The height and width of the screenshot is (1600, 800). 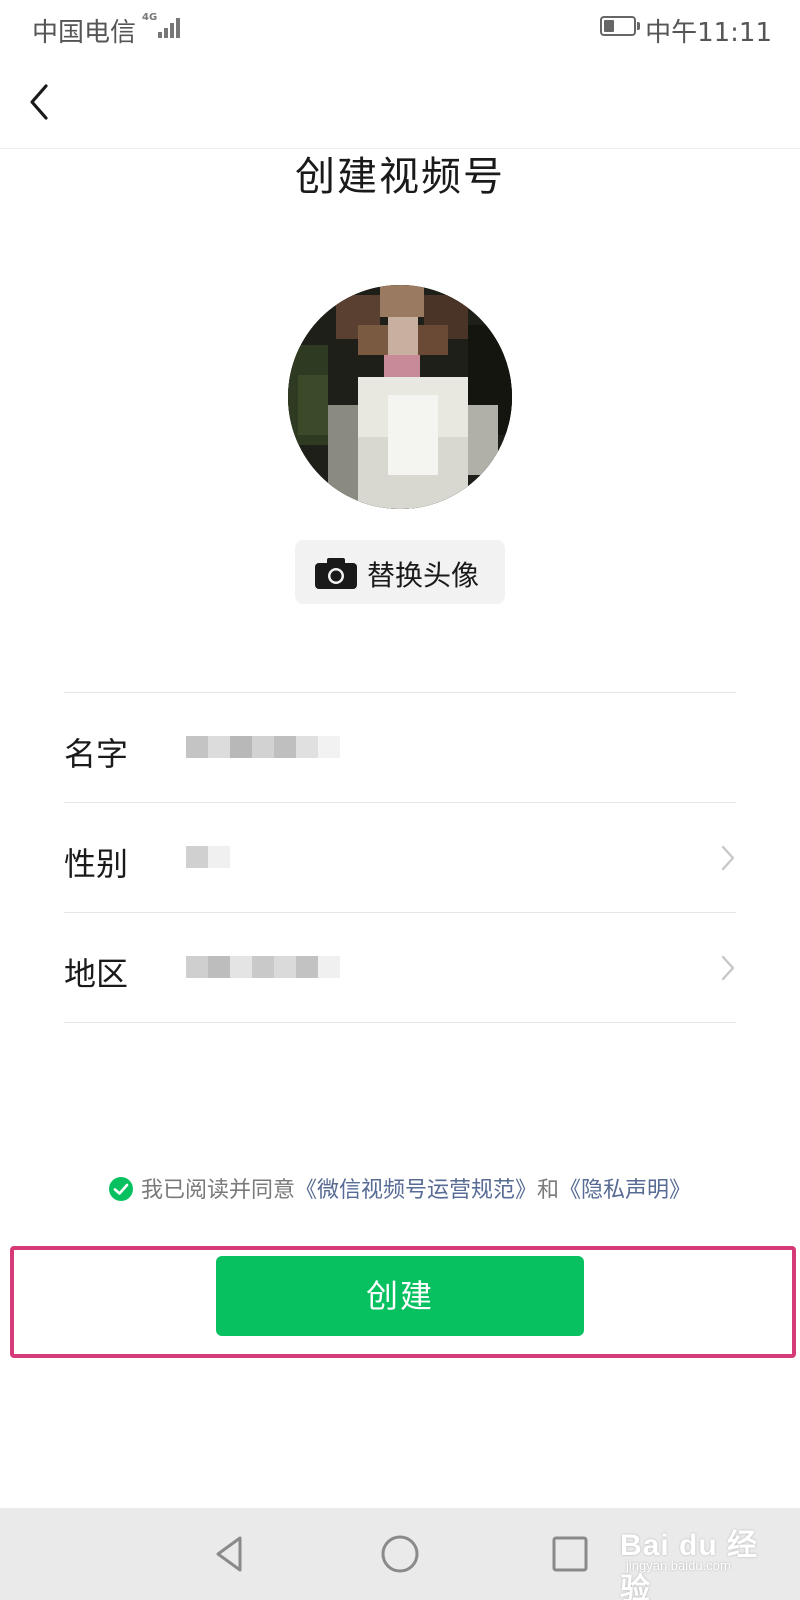 I want to click on row-value-region, so click(x=263, y=967).